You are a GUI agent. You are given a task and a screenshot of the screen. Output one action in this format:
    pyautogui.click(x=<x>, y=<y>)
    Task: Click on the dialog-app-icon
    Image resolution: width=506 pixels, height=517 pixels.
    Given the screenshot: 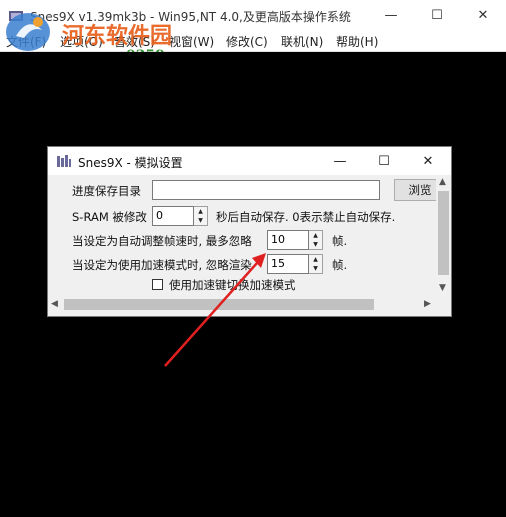 What is the action you would take?
    pyautogui.click(x=64, y=161)
    